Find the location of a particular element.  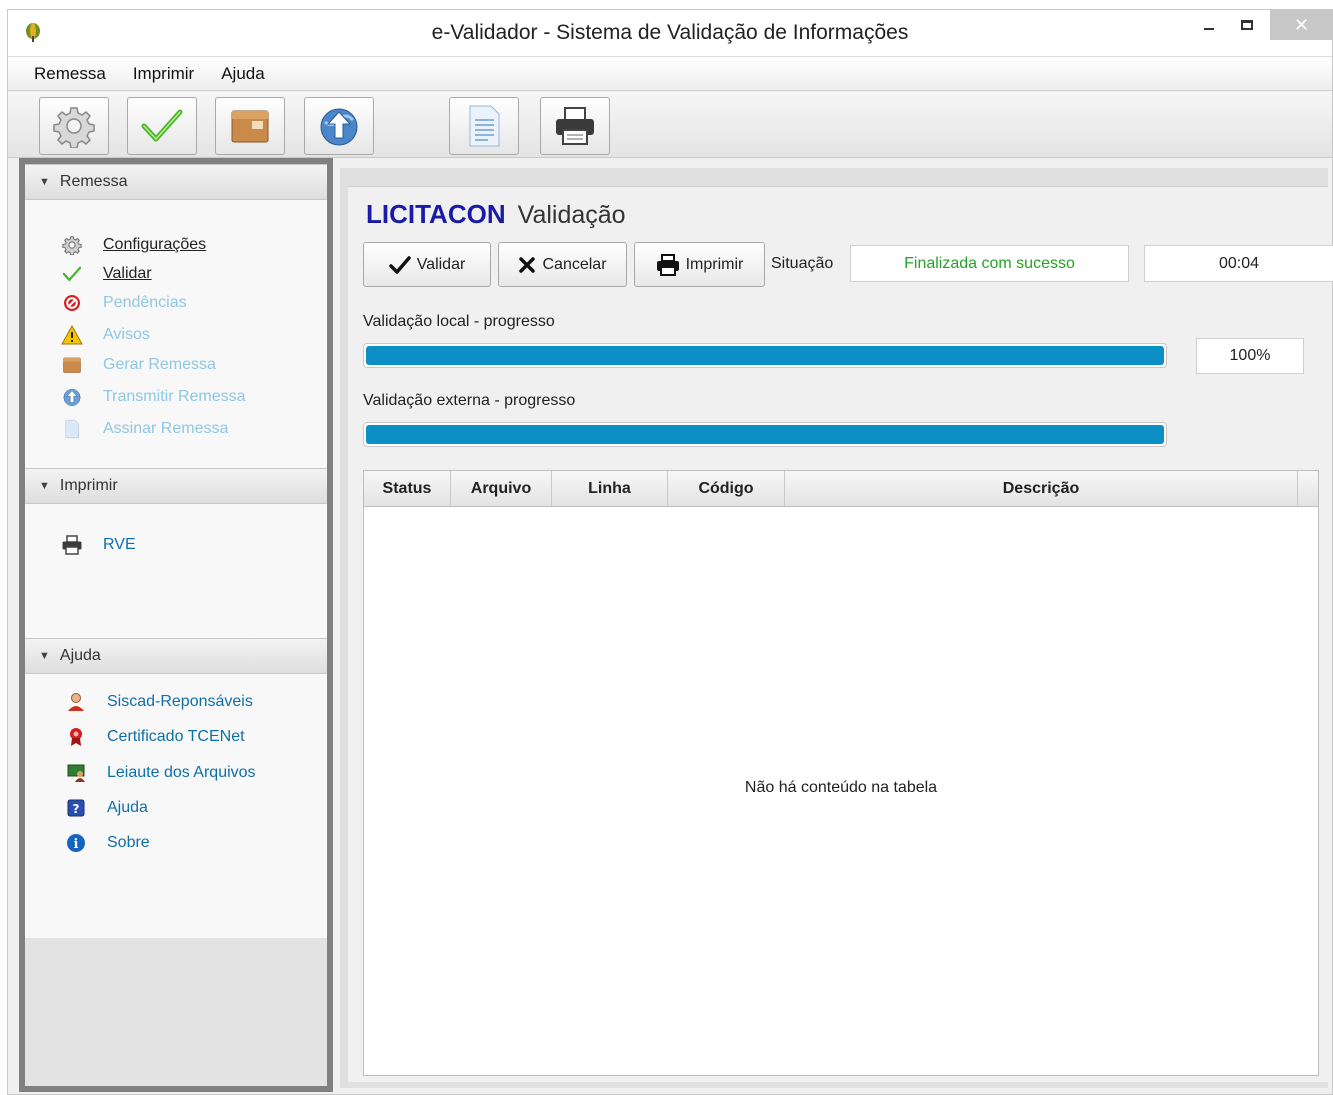

toolbar-validar-button is located at coordinates (162, 126).